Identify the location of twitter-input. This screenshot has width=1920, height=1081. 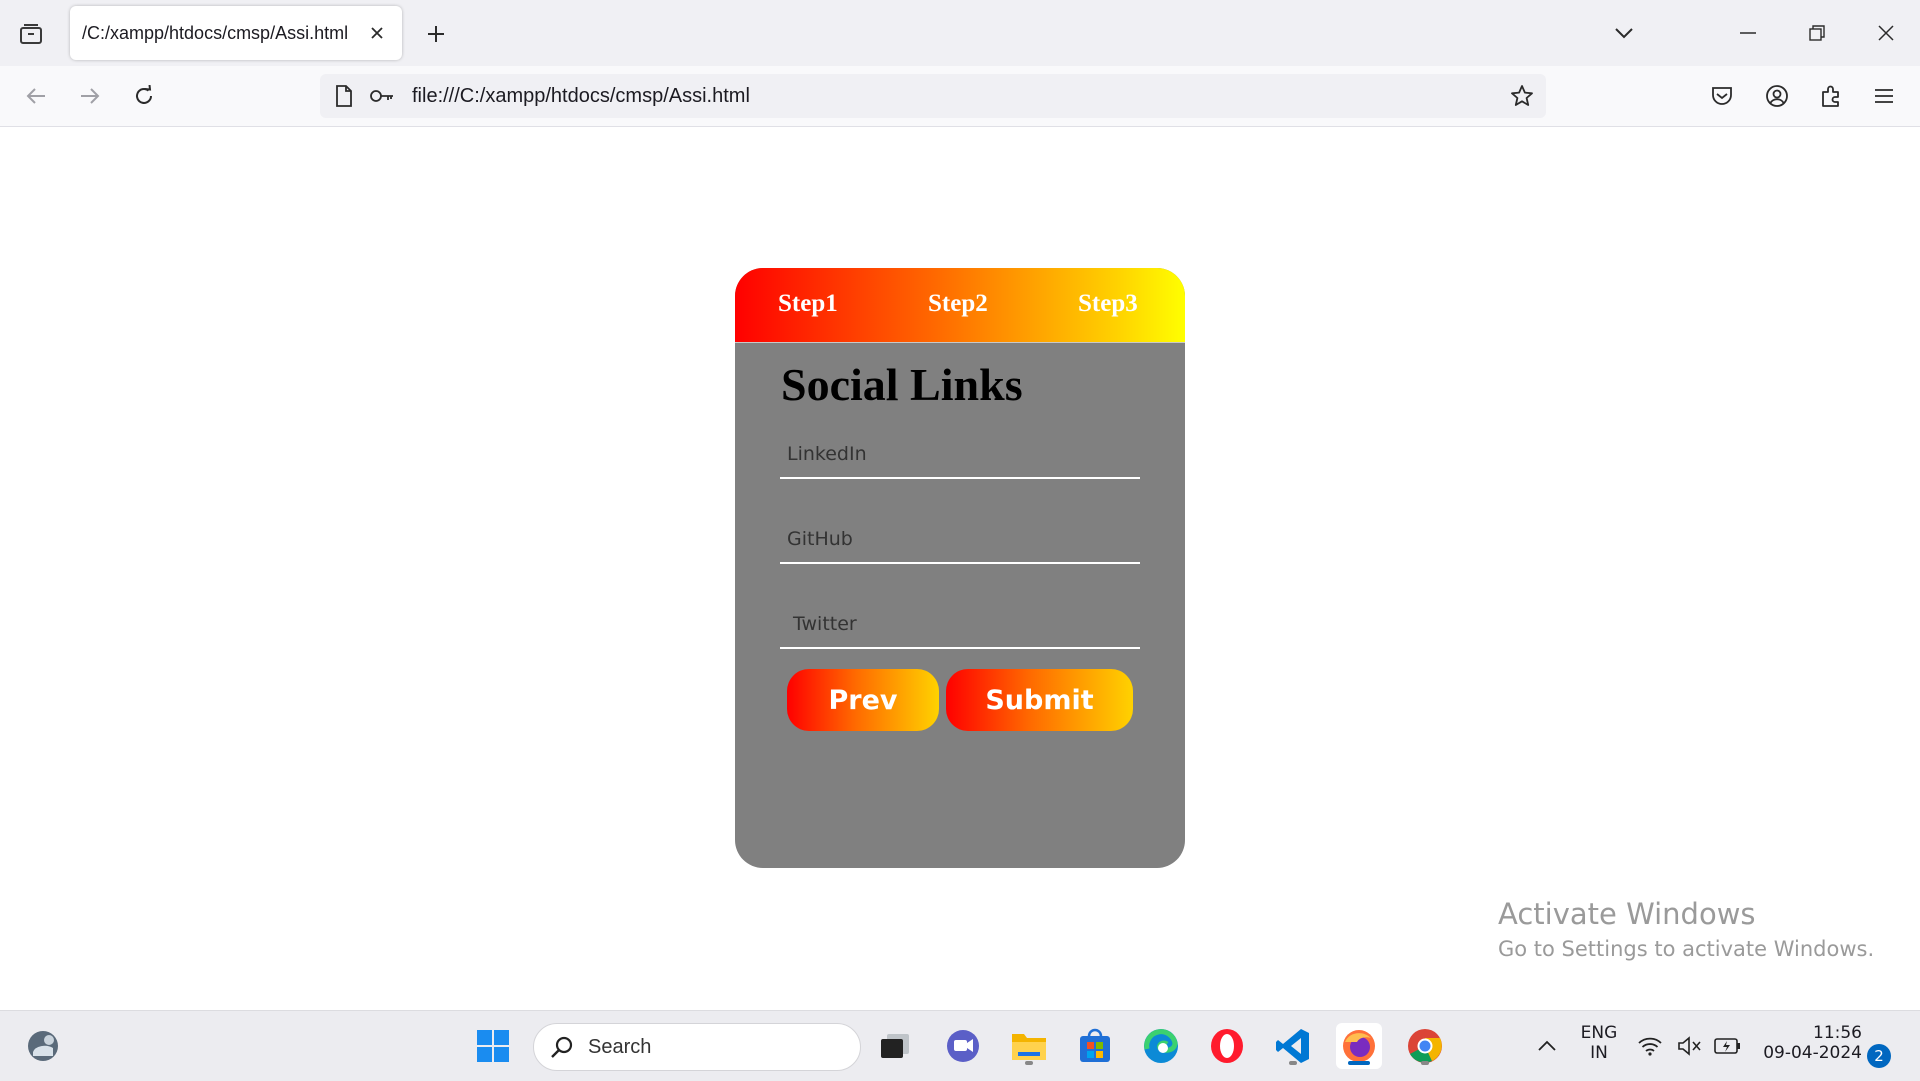
(960, 624).